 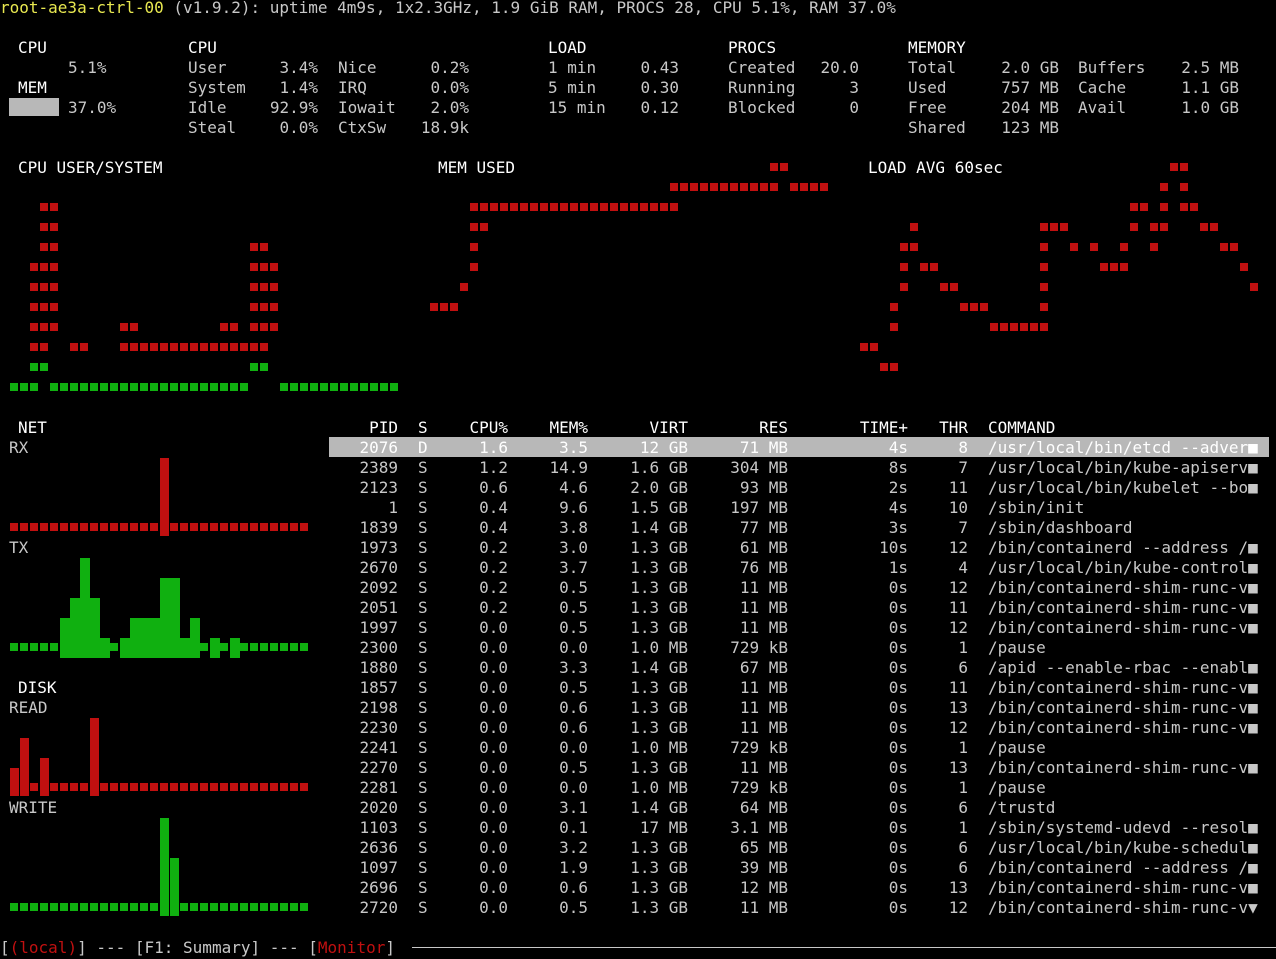 I want to click on cell-res: 76 MB, so click(x=763, y=567).